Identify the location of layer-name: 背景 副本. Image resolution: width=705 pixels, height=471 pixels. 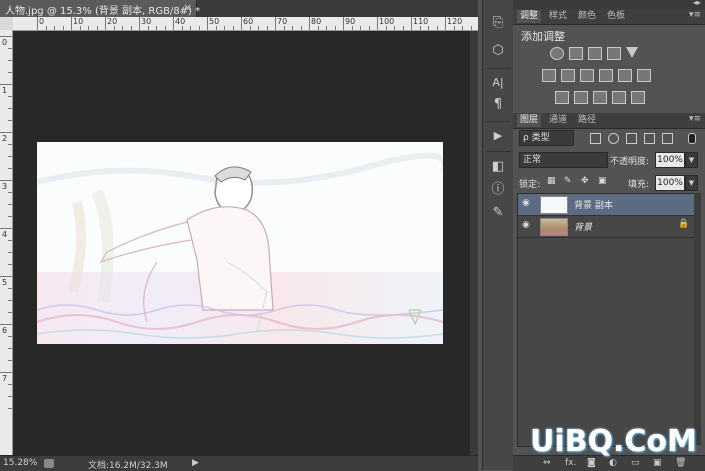
(593, 204).